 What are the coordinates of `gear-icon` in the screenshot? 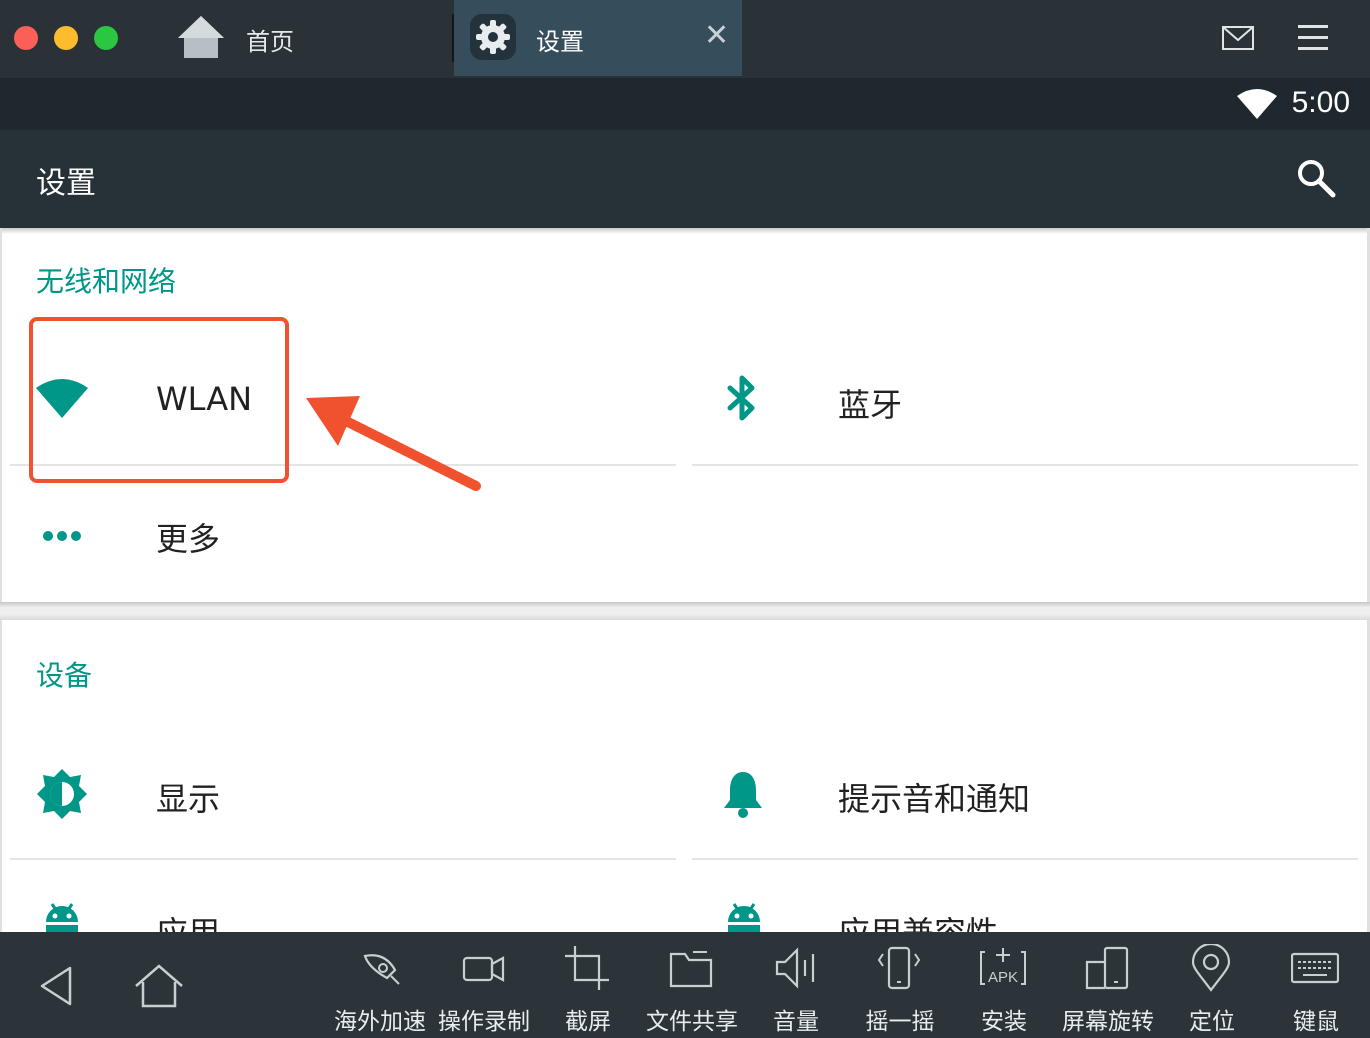 It's located at (493, 37).